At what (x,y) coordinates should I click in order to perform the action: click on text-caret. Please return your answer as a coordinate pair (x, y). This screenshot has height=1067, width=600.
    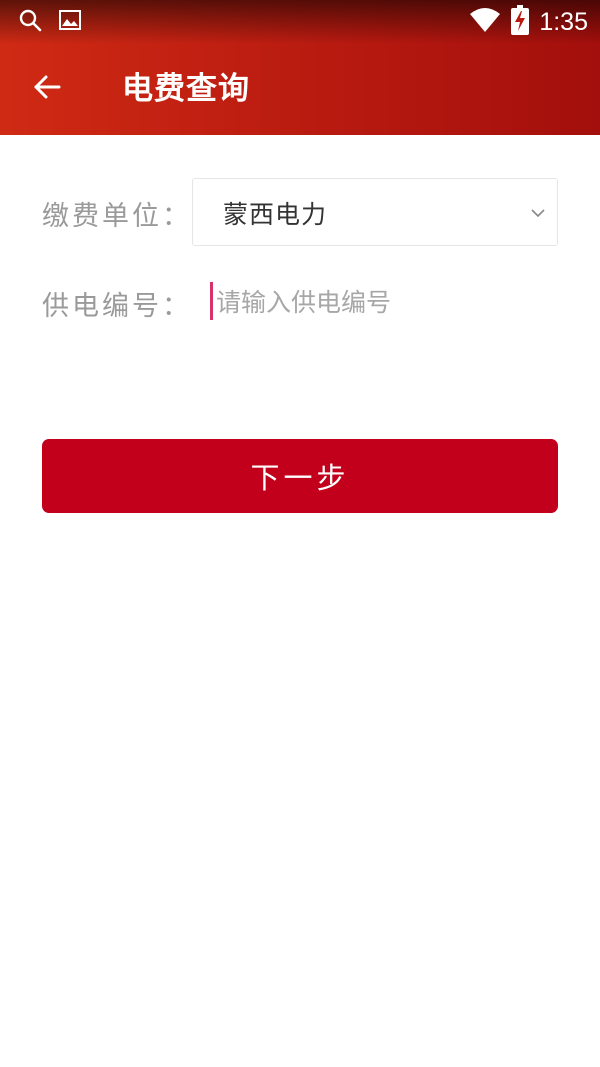
    Looking at the image, I should click on (211, 301).